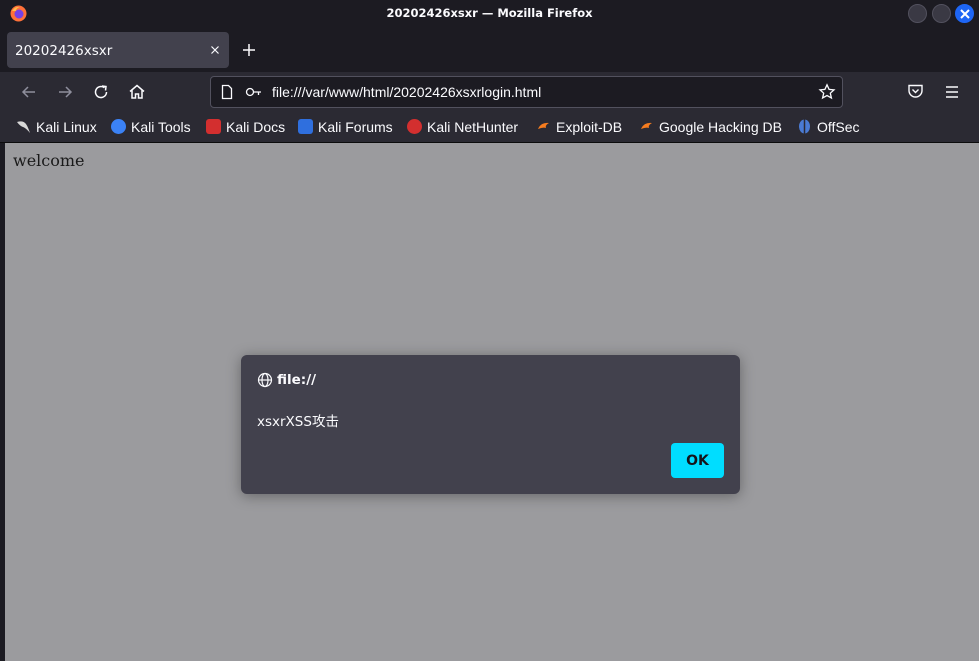  I want to click on kali-nethunter-icon, so click(414, 126).